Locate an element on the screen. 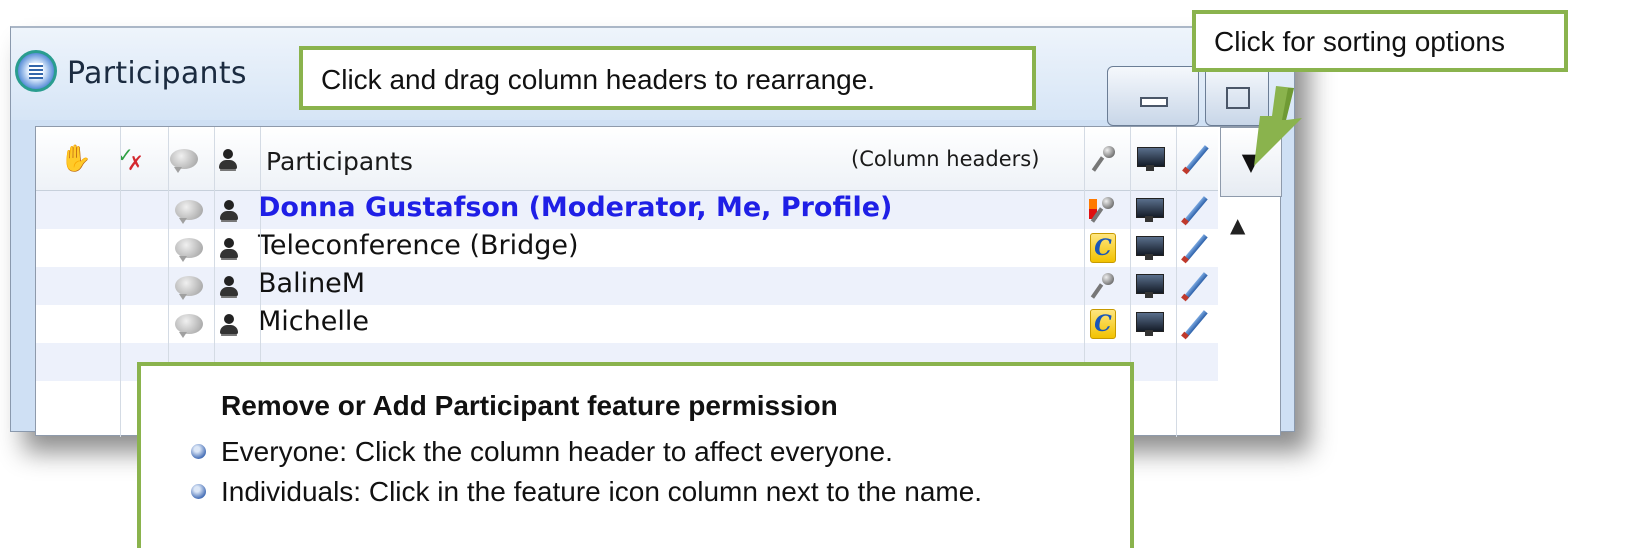 This screenshot has height=548, width=1641. permission-column-header: ✓ ✗ is located at coordinates (132, 159).